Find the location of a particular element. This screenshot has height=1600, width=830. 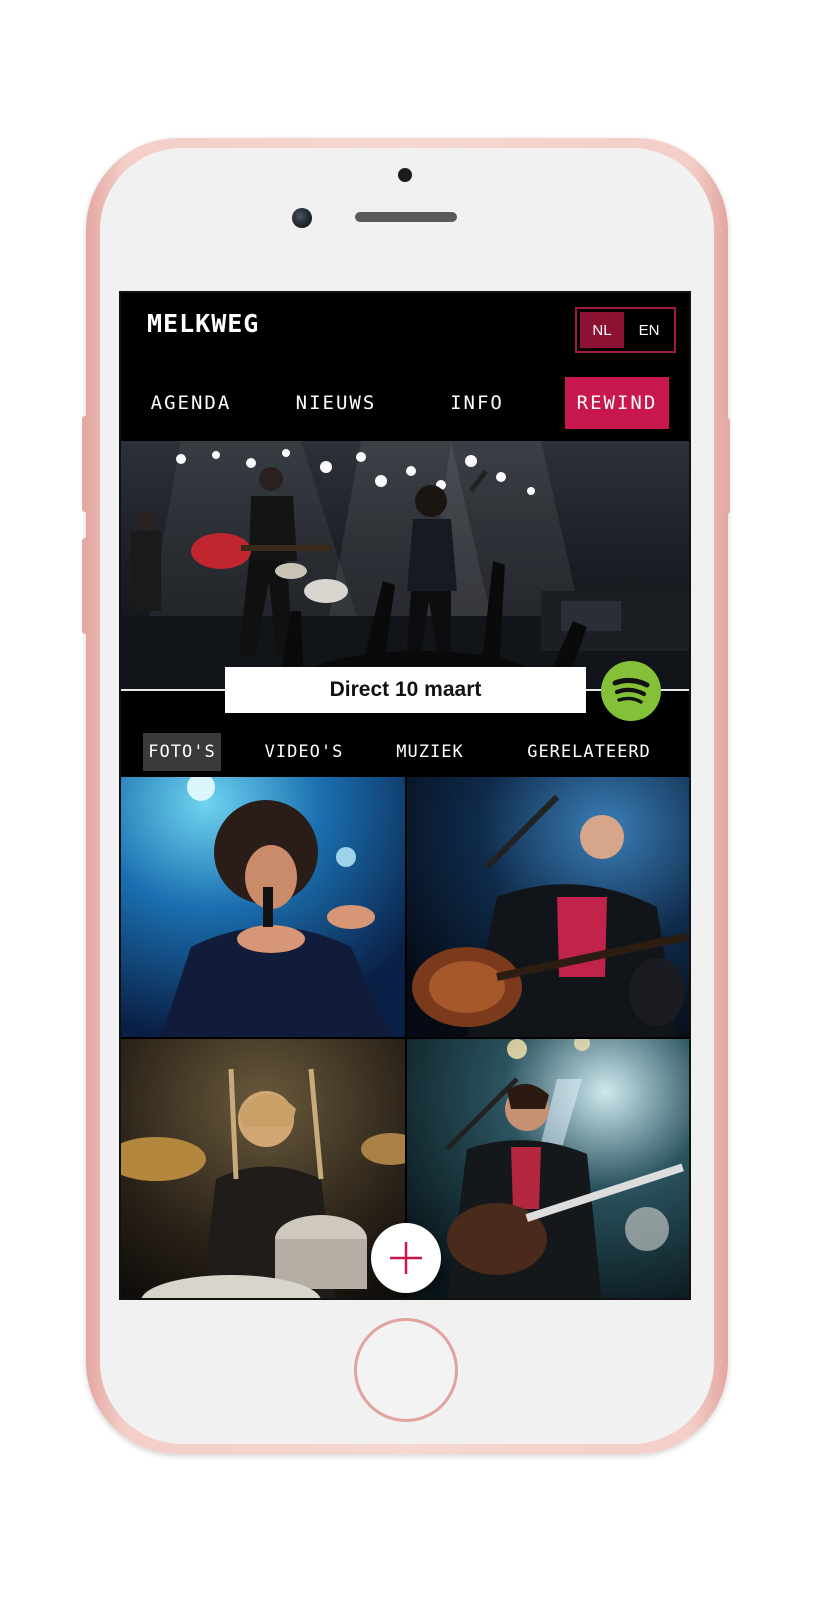

language-switcher: NL EN is located at coordinates (625, 330).